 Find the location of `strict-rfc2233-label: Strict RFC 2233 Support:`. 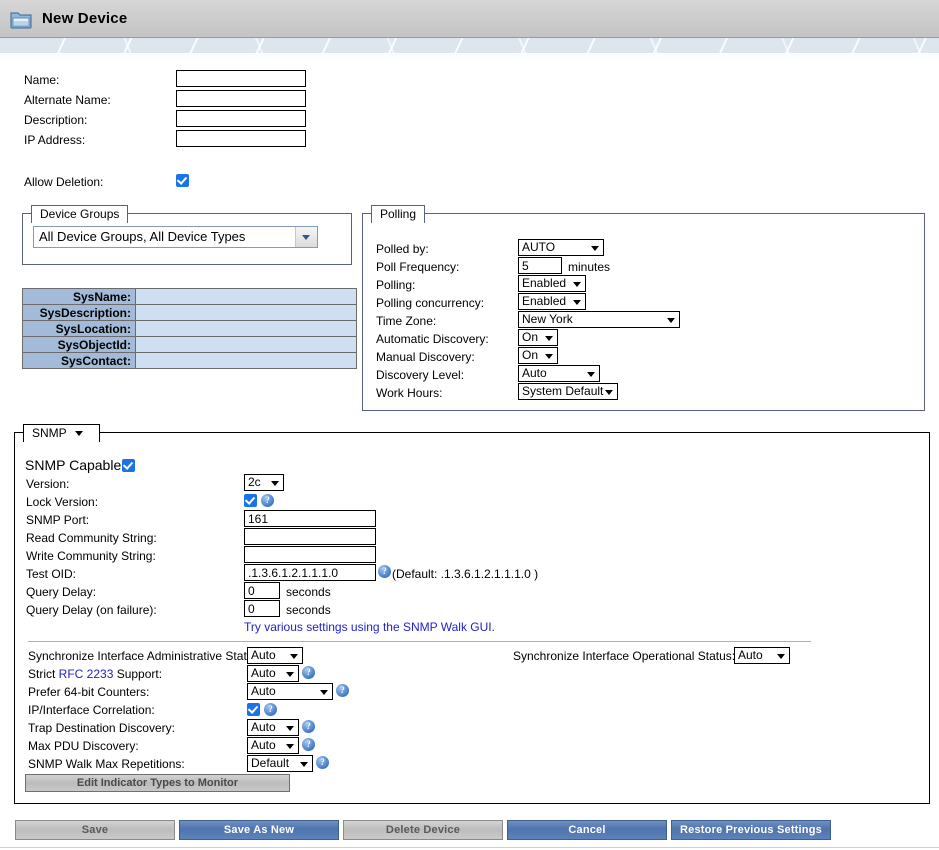

strict-rfc2233-label: Strict RFC 2233 Support: is located at coordinates (95, 674).